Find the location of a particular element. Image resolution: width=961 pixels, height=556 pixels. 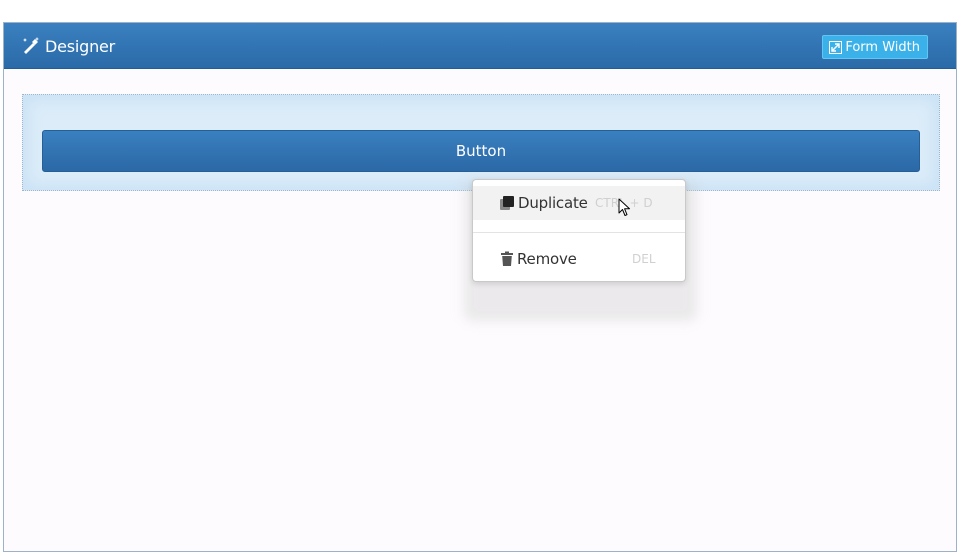

form-width-button: Form Width is located at coordinates (875, 47).